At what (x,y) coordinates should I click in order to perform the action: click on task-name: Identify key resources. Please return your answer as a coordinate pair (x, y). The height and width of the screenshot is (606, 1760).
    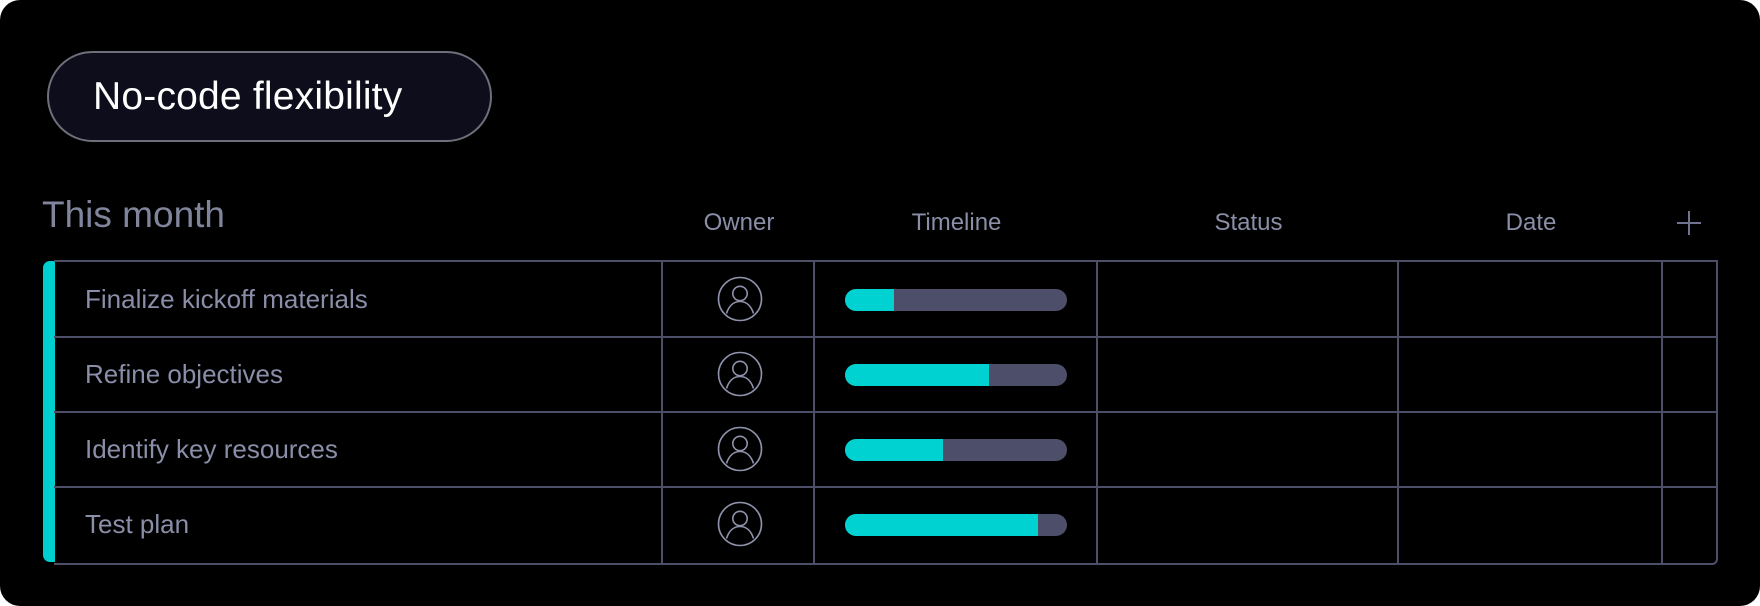
    Looking at the image, I should click on (211, 449).